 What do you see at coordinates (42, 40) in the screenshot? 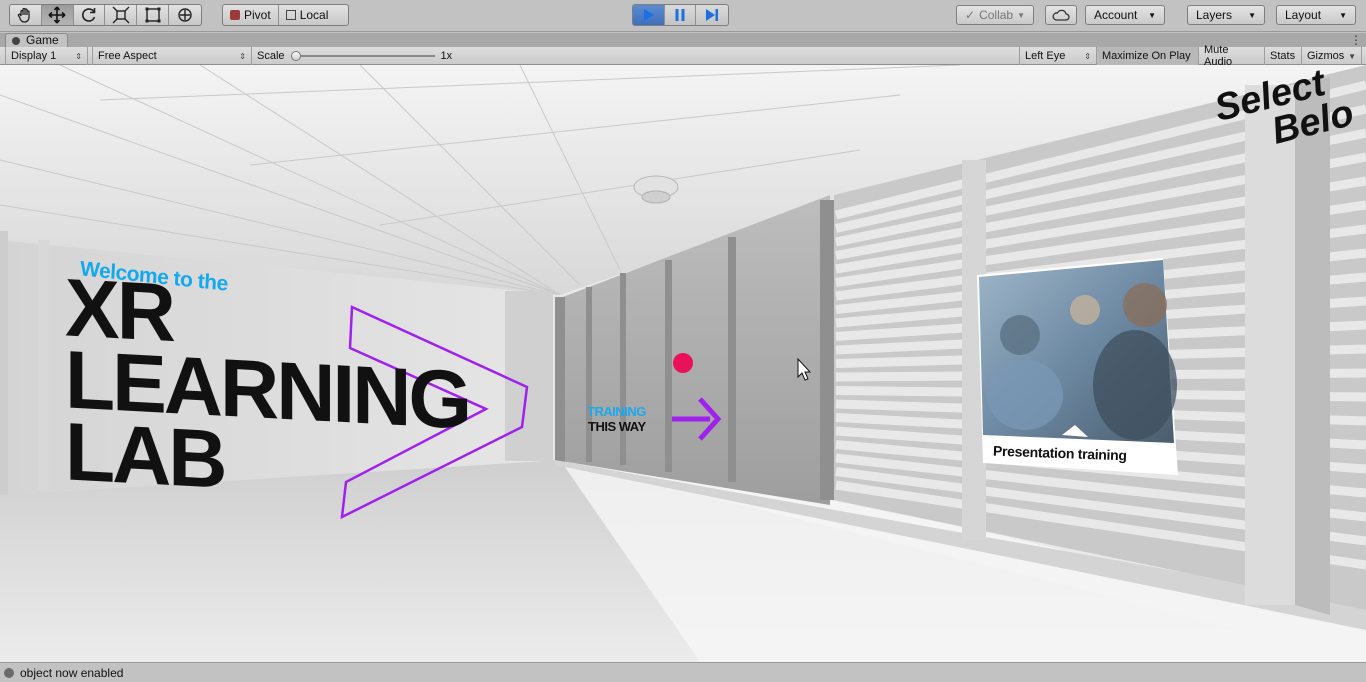
I see `tab-game-label: Game` at bounding box center [42, 40].